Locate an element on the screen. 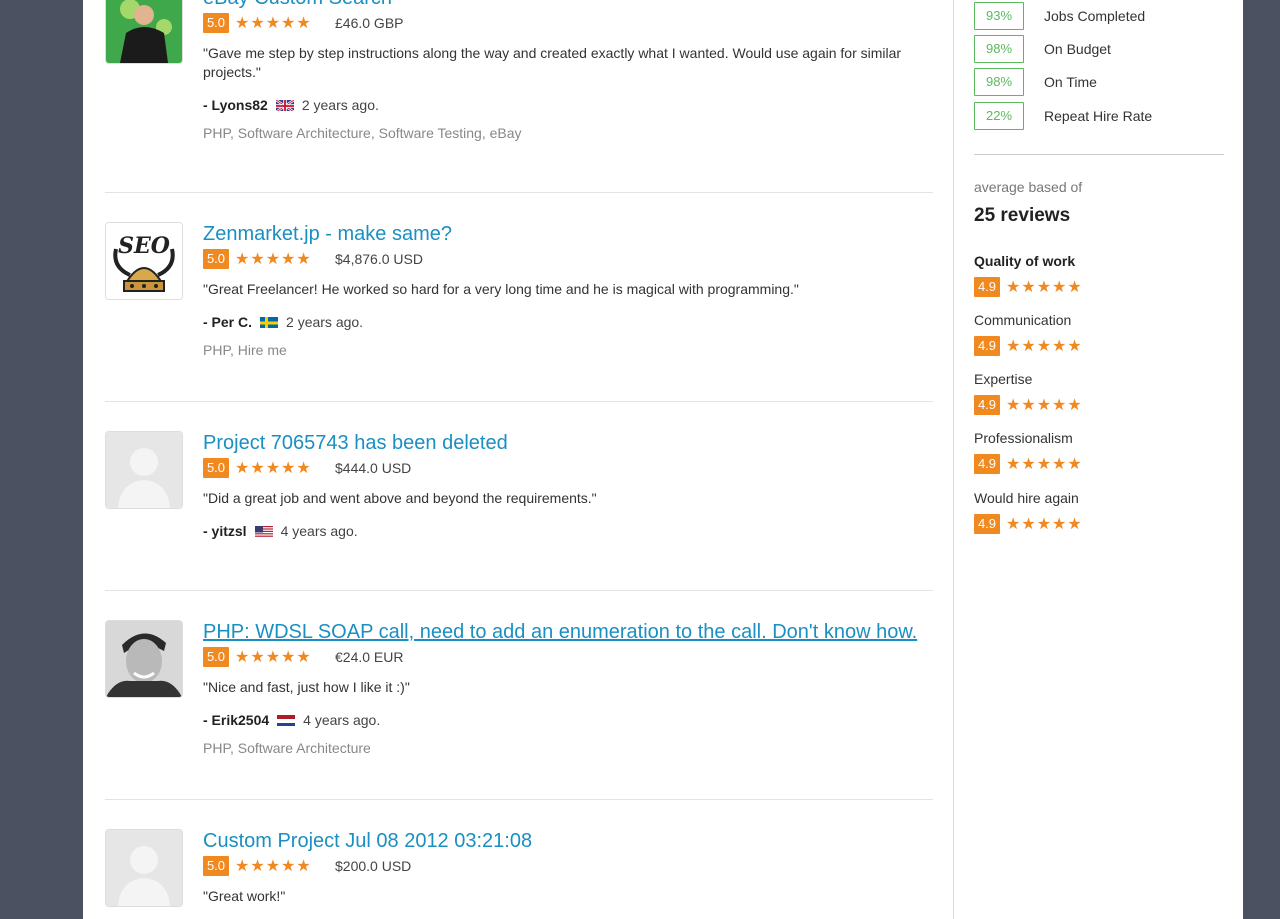 The width and height of the screenshot is (1280, 919). category-label: Quality of work is located at coordinates (1025, 261).